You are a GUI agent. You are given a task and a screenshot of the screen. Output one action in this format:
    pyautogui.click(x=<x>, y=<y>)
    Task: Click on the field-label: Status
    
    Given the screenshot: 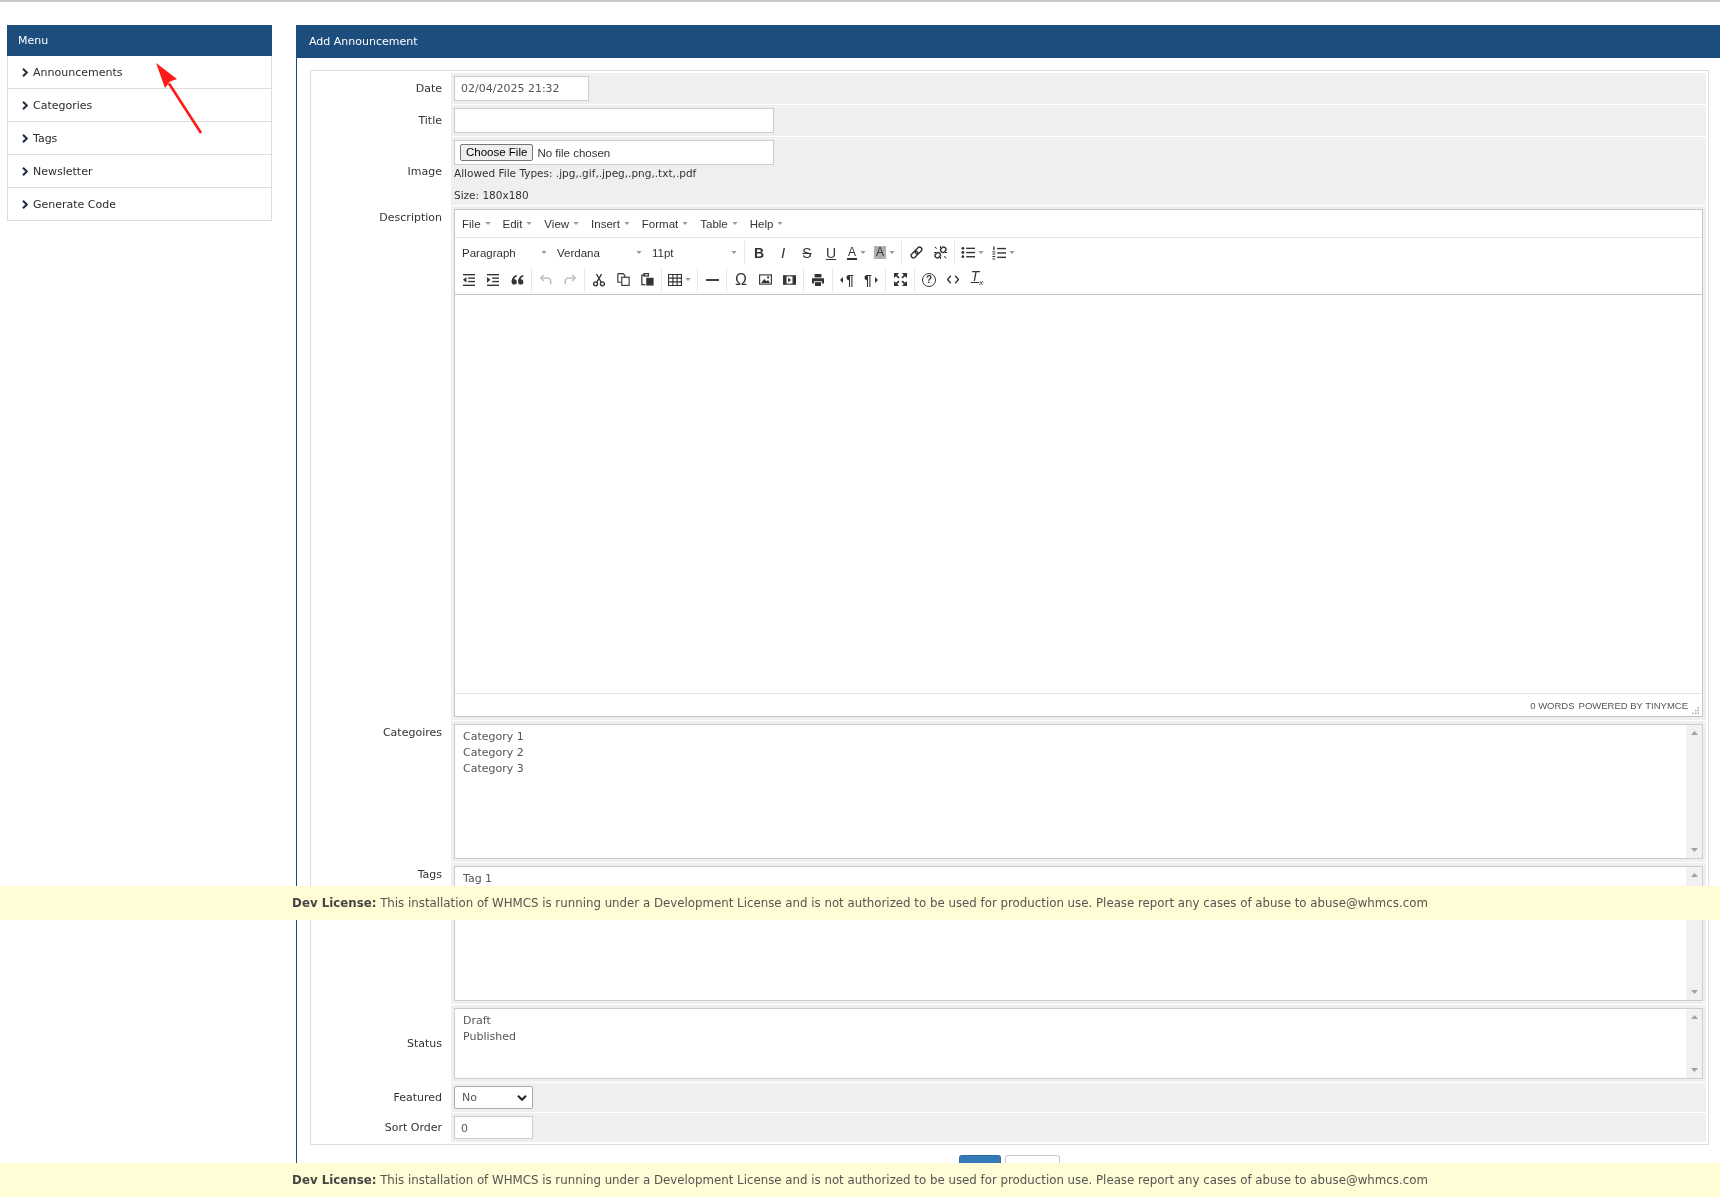 What is the action you would take?
    pyautogui.click(x=424, y=1043)
    